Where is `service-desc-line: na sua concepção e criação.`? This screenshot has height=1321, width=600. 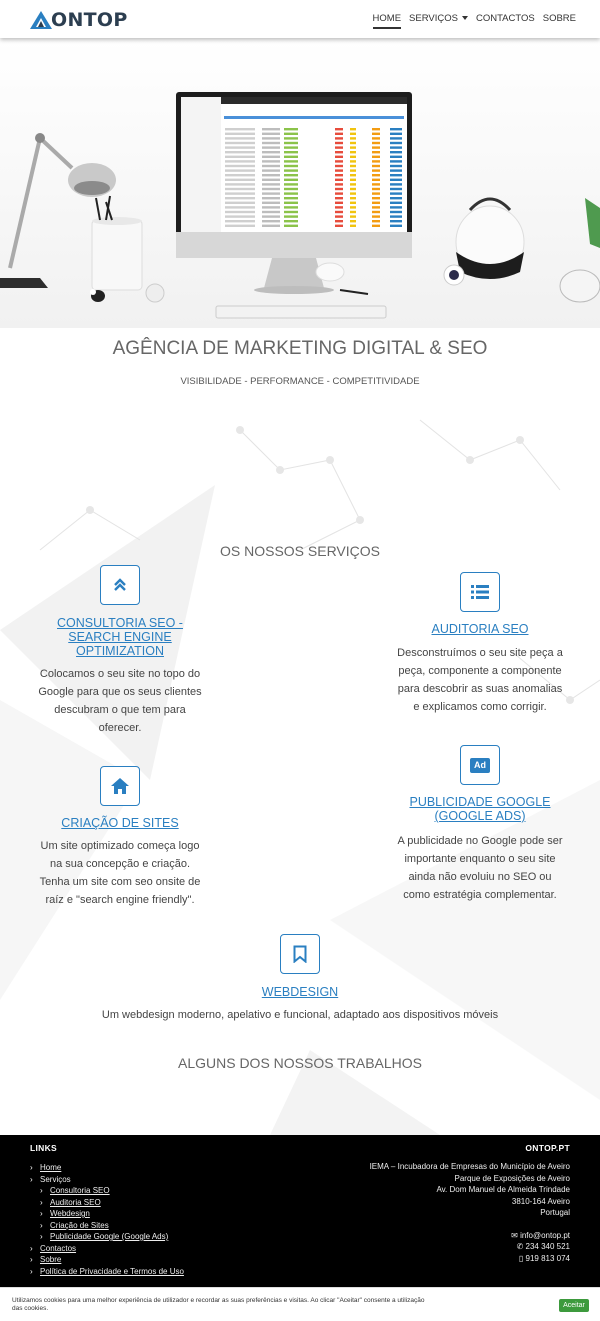
service-desc-line: na sua concepção e criação. is located at coordinates (120, 864).